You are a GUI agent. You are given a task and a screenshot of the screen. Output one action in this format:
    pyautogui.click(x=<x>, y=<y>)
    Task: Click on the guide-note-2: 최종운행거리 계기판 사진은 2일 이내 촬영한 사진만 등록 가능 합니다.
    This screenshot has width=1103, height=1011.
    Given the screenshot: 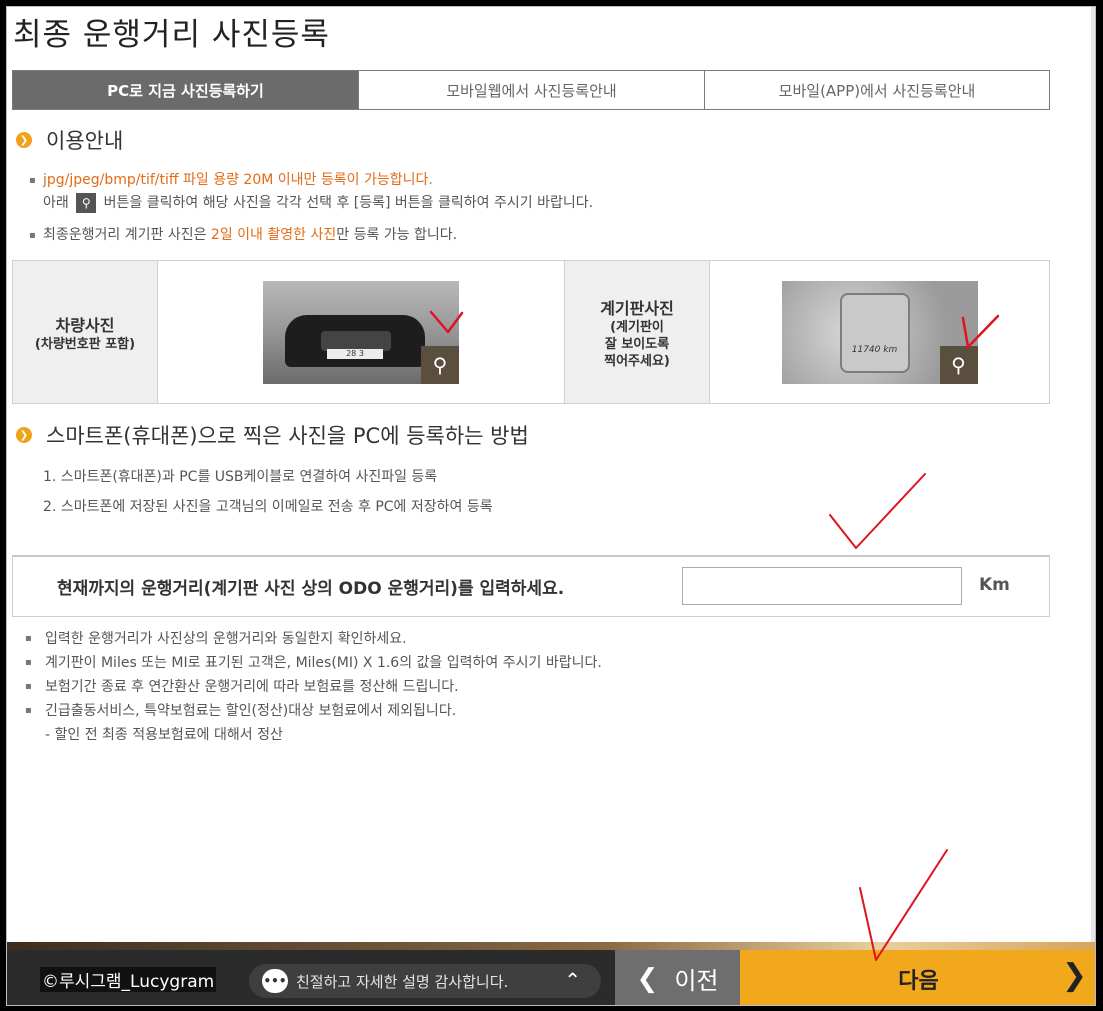 What is the action you would take?
    pyautogui.click(x=311, y=235)
    